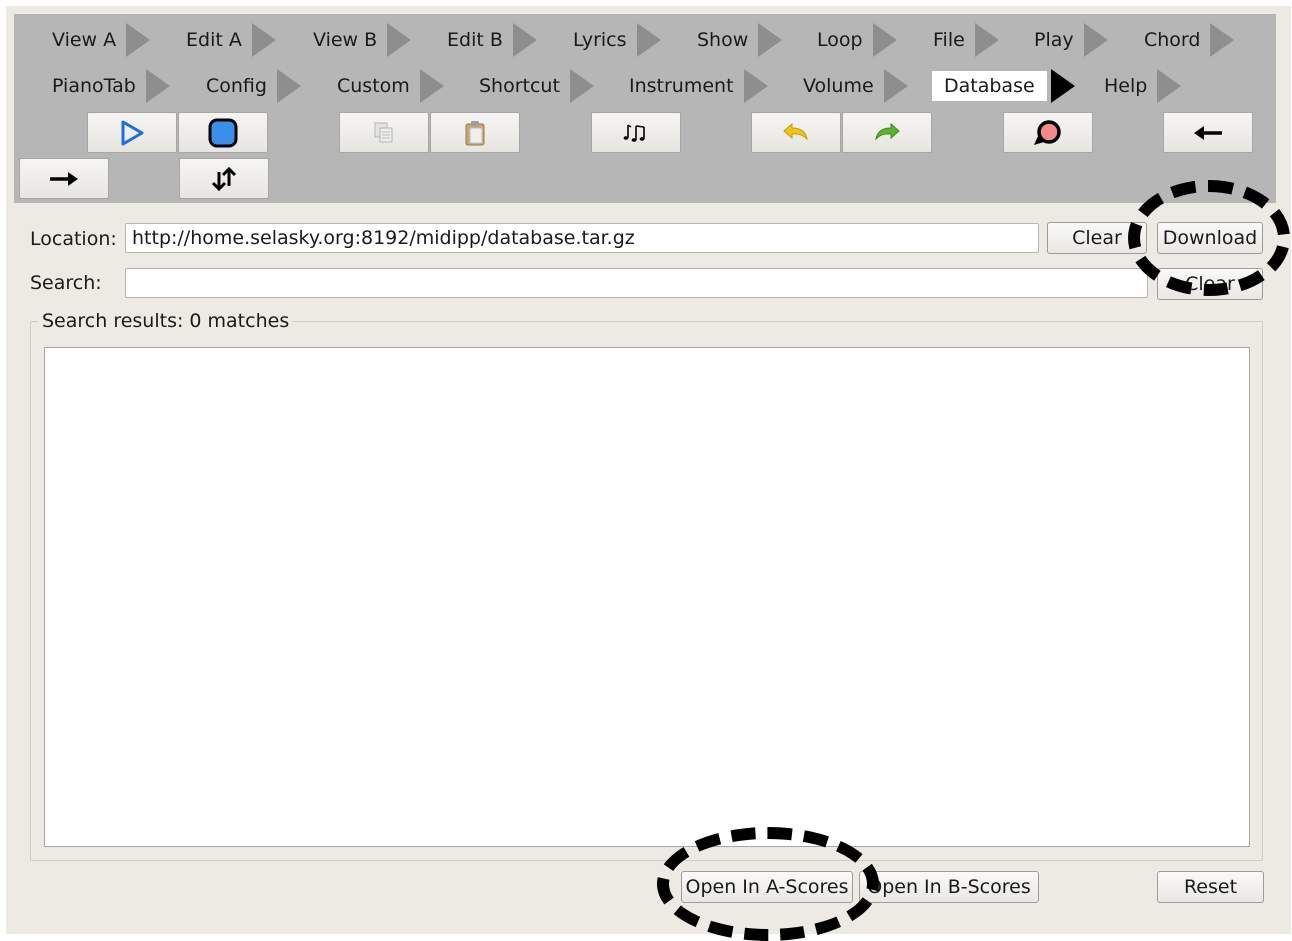 The image size is (1292, 941). I want to click on tab-volume: Volume, so click(852, 86).